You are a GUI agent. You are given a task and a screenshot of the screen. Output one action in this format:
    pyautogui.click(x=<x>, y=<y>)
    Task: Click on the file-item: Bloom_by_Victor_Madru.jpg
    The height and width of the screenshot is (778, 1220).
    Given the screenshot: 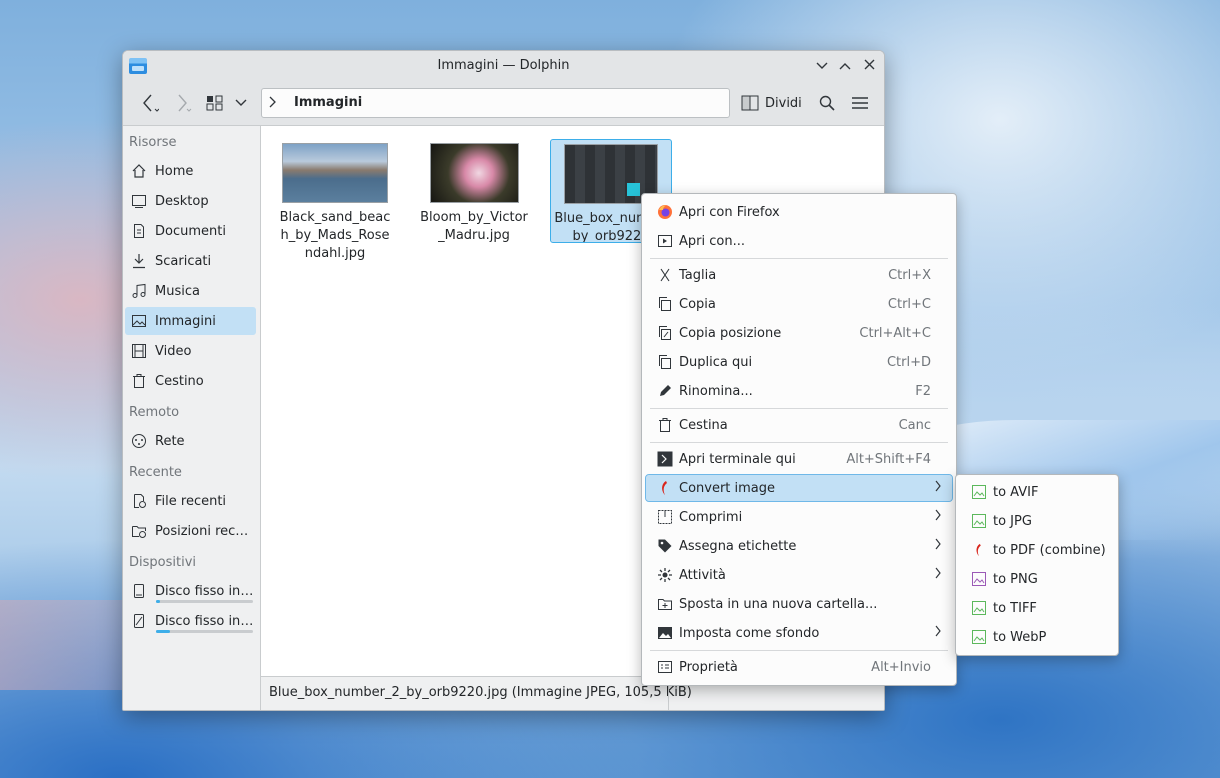 What is the action you would take?
    pyautogui.click(x=474, y=192)
    